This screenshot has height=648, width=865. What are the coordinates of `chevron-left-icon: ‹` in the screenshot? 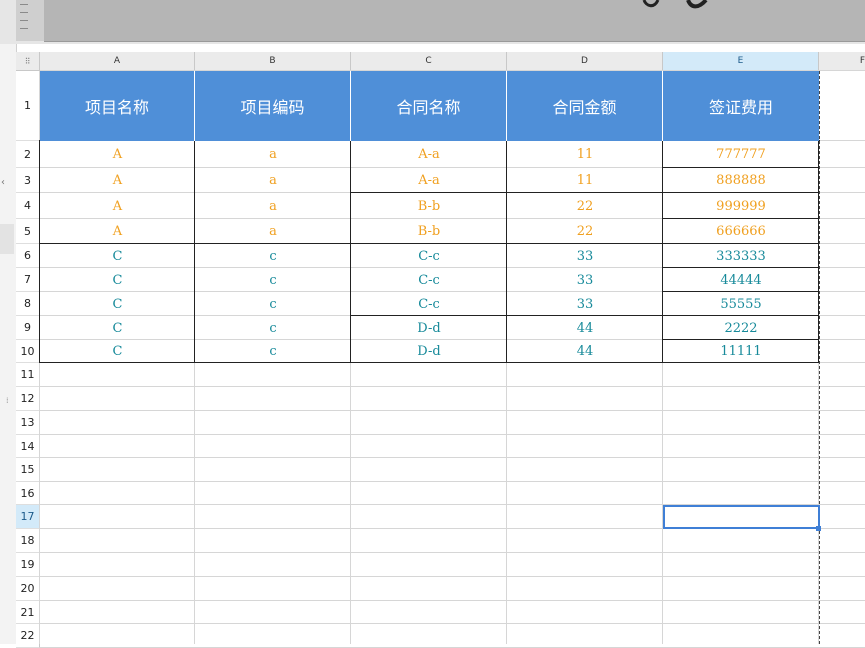 It's located at (3, 182).